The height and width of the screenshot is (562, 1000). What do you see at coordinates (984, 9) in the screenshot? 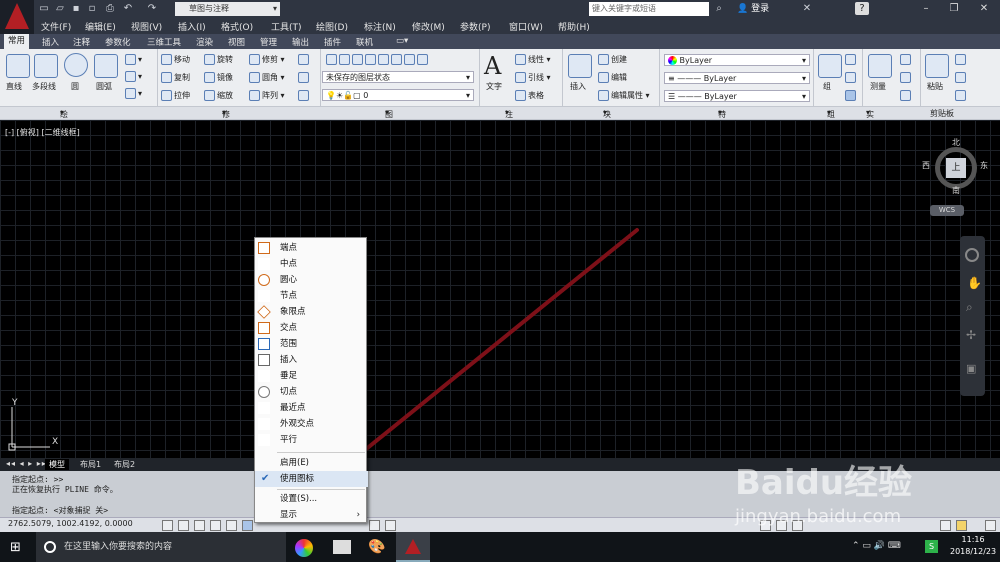
I see `close-icon: ✕` at bounding box center [984, 9].